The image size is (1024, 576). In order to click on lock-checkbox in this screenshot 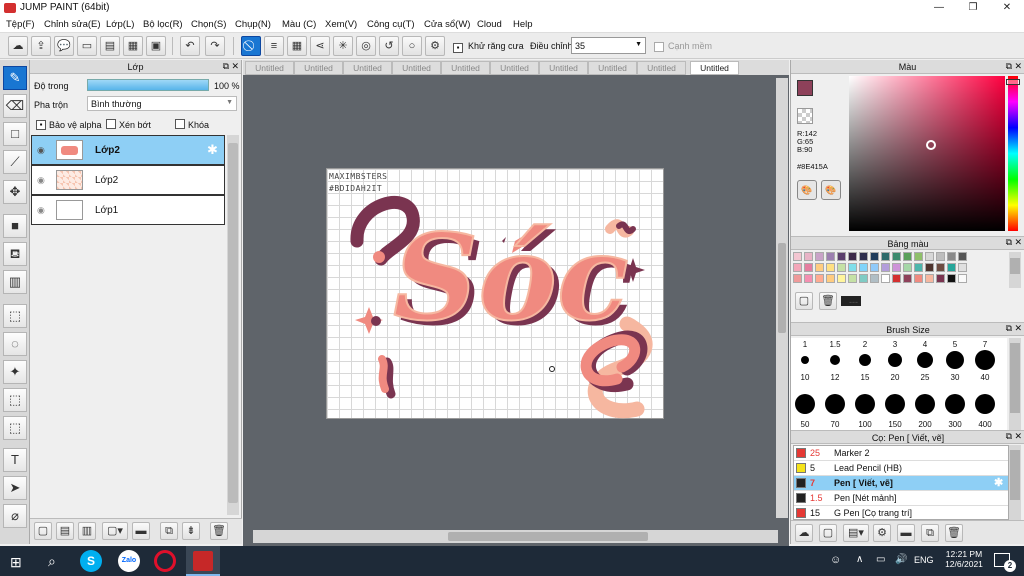, I will do `click(180, 125)`.